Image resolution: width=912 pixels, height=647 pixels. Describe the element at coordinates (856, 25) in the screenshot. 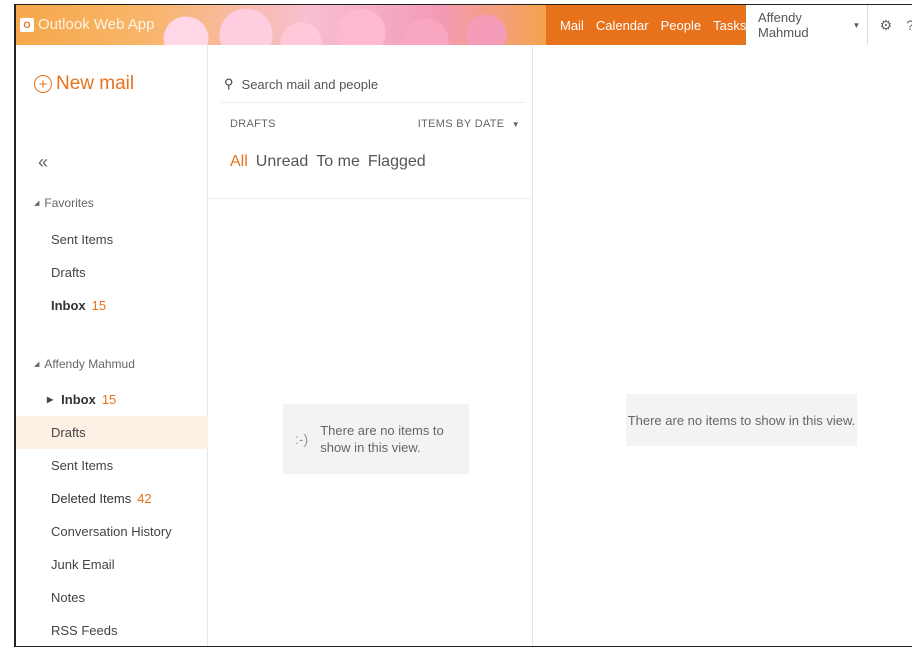

I see `chevron-down-icon: ▾` at that location.